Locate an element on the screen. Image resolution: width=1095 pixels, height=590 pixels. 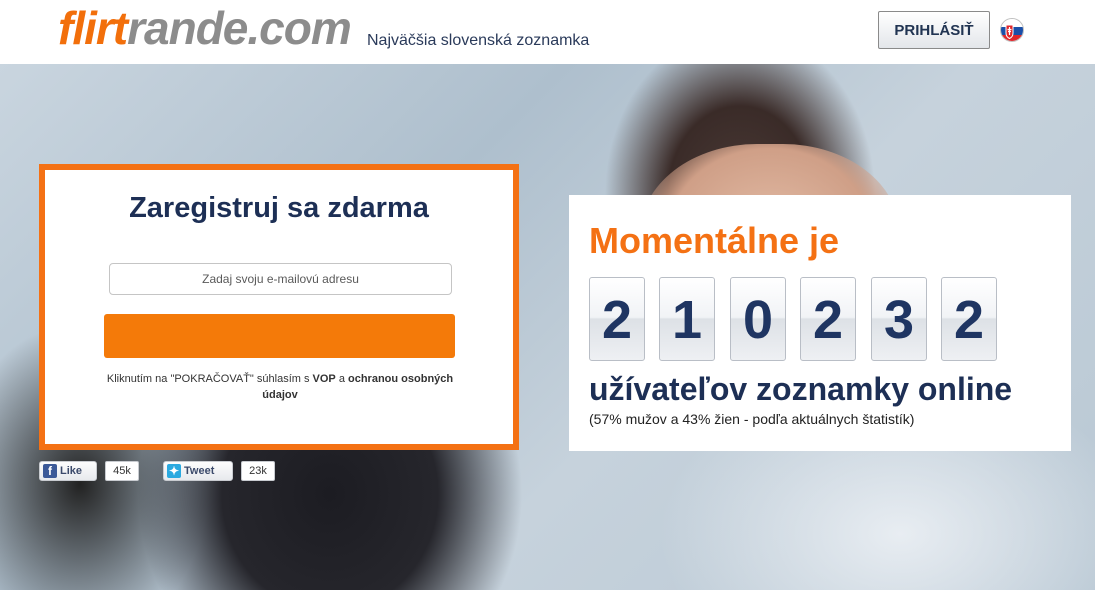
slovak-flag-icon is located at coordinates (1012, 30).